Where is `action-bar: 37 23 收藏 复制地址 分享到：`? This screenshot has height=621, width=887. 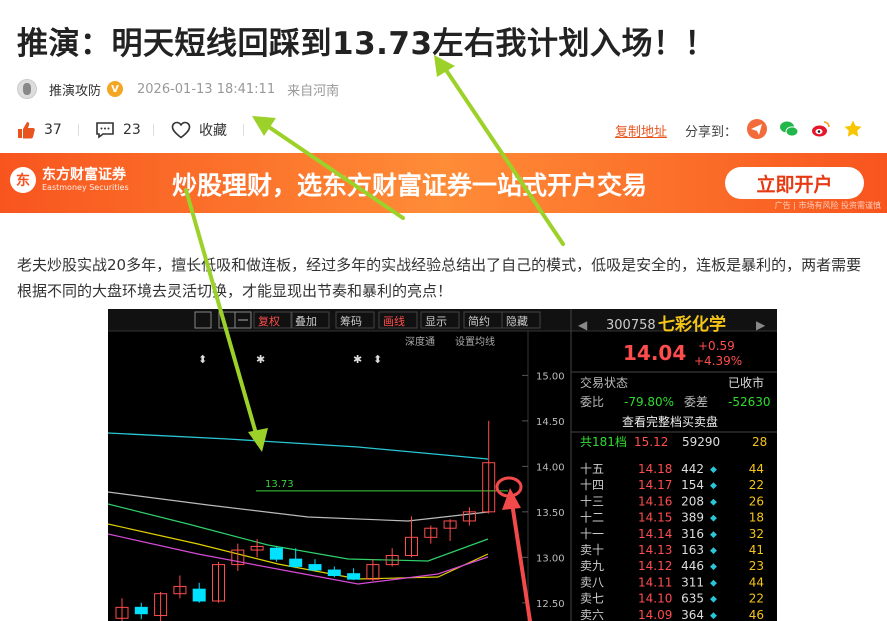
action-bar: 37 23 收藏 复制地址 分享到： is located at coordinates (443, 130).